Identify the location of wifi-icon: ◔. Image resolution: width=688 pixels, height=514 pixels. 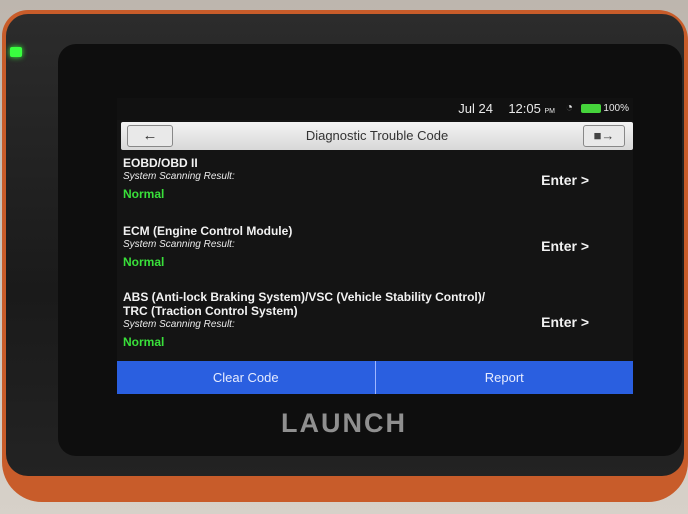
(569, 107).